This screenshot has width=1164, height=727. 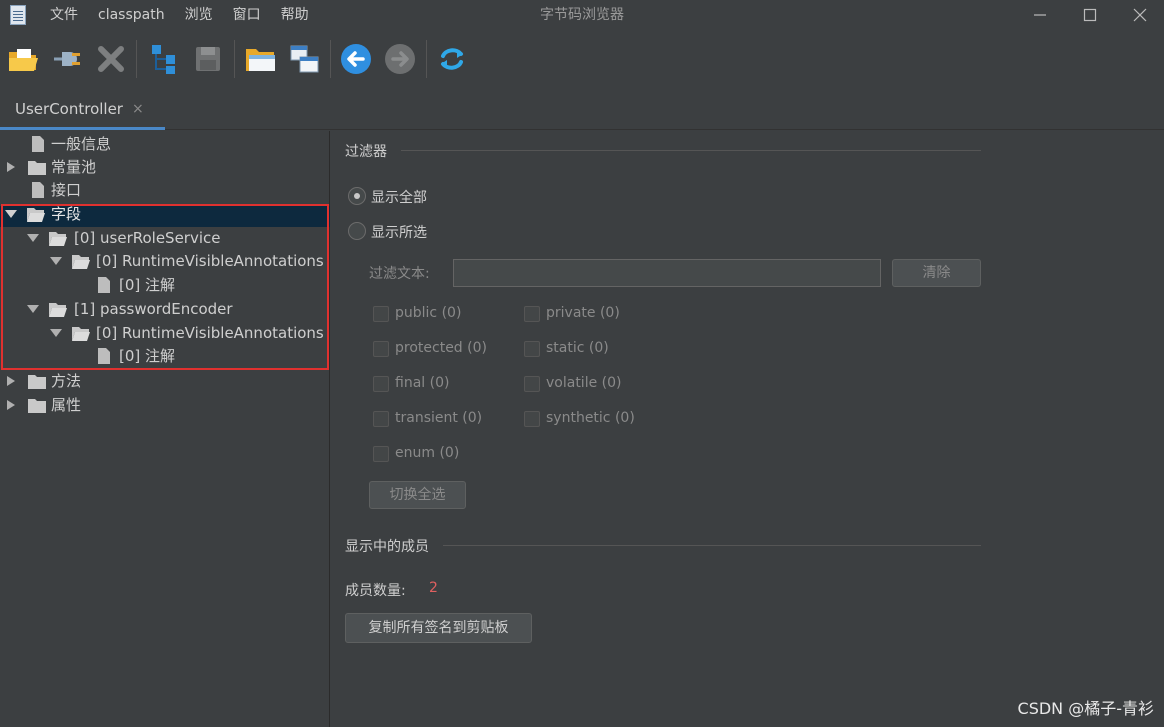 I want to click on refresh-icon, so click(x=452, y=59).